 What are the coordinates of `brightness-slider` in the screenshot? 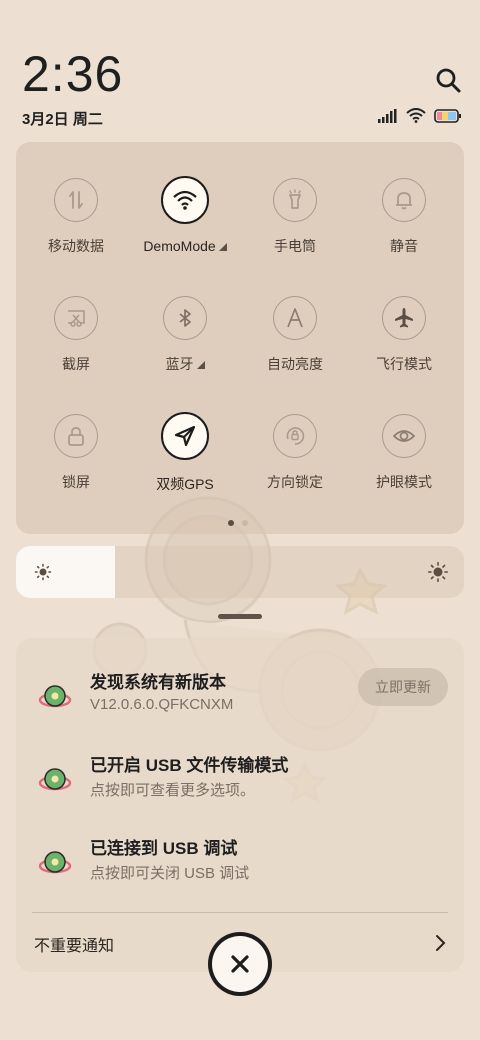 It's located at (240, 572).